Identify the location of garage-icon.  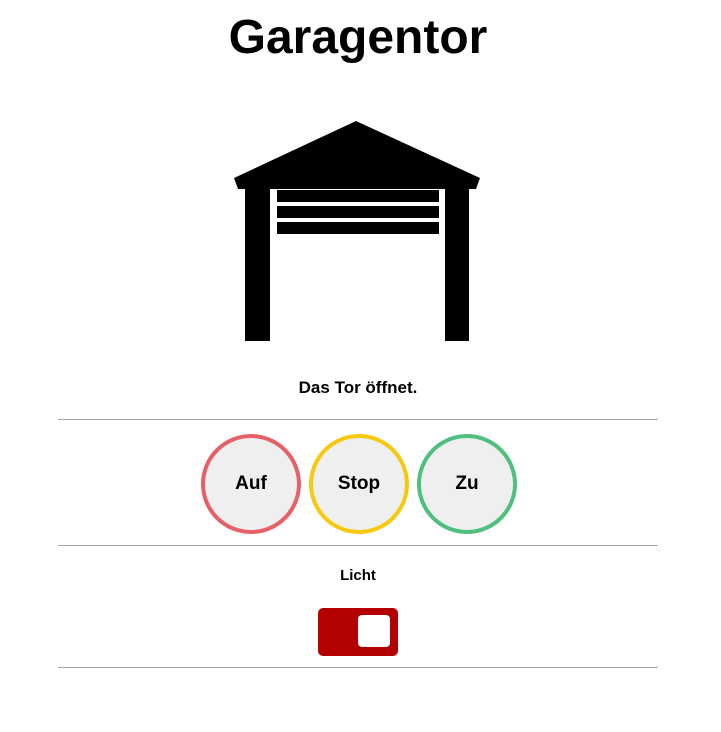
(357, 231).